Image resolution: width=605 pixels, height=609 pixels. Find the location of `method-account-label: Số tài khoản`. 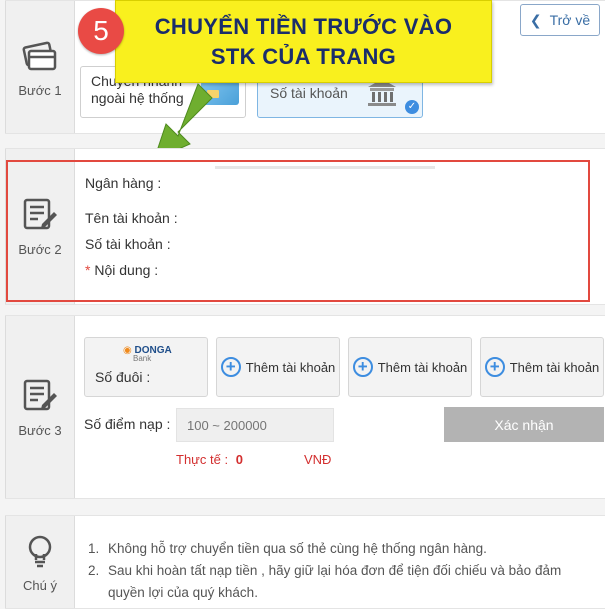

method-account-label: Số tài khoản is located at coordinates (309, 93).